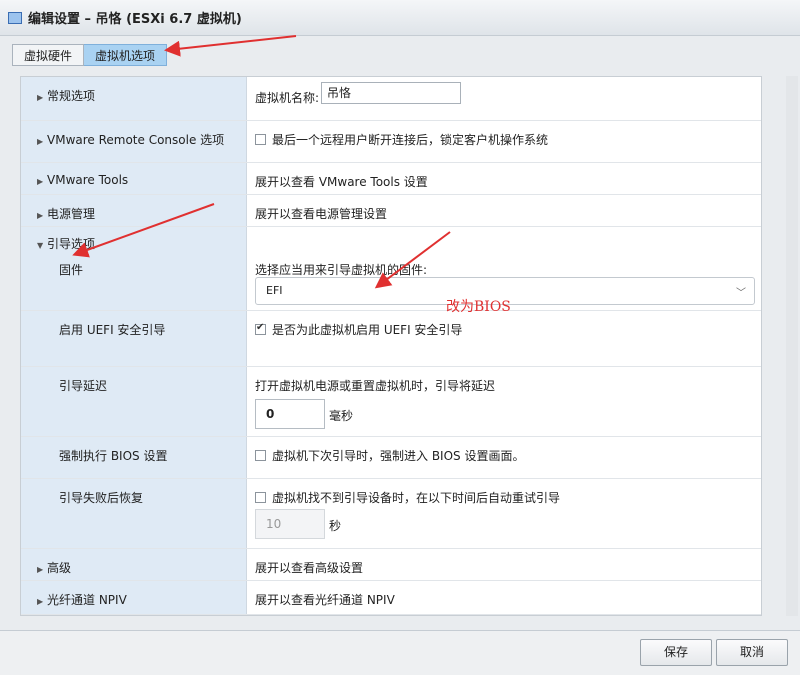 The width and height of the screenshot is (800, 675). What do you see at coordinates (335, 526) in the screenshot?
I see `failed-recovery-unit: 秒` at bounding box center [335, 526].